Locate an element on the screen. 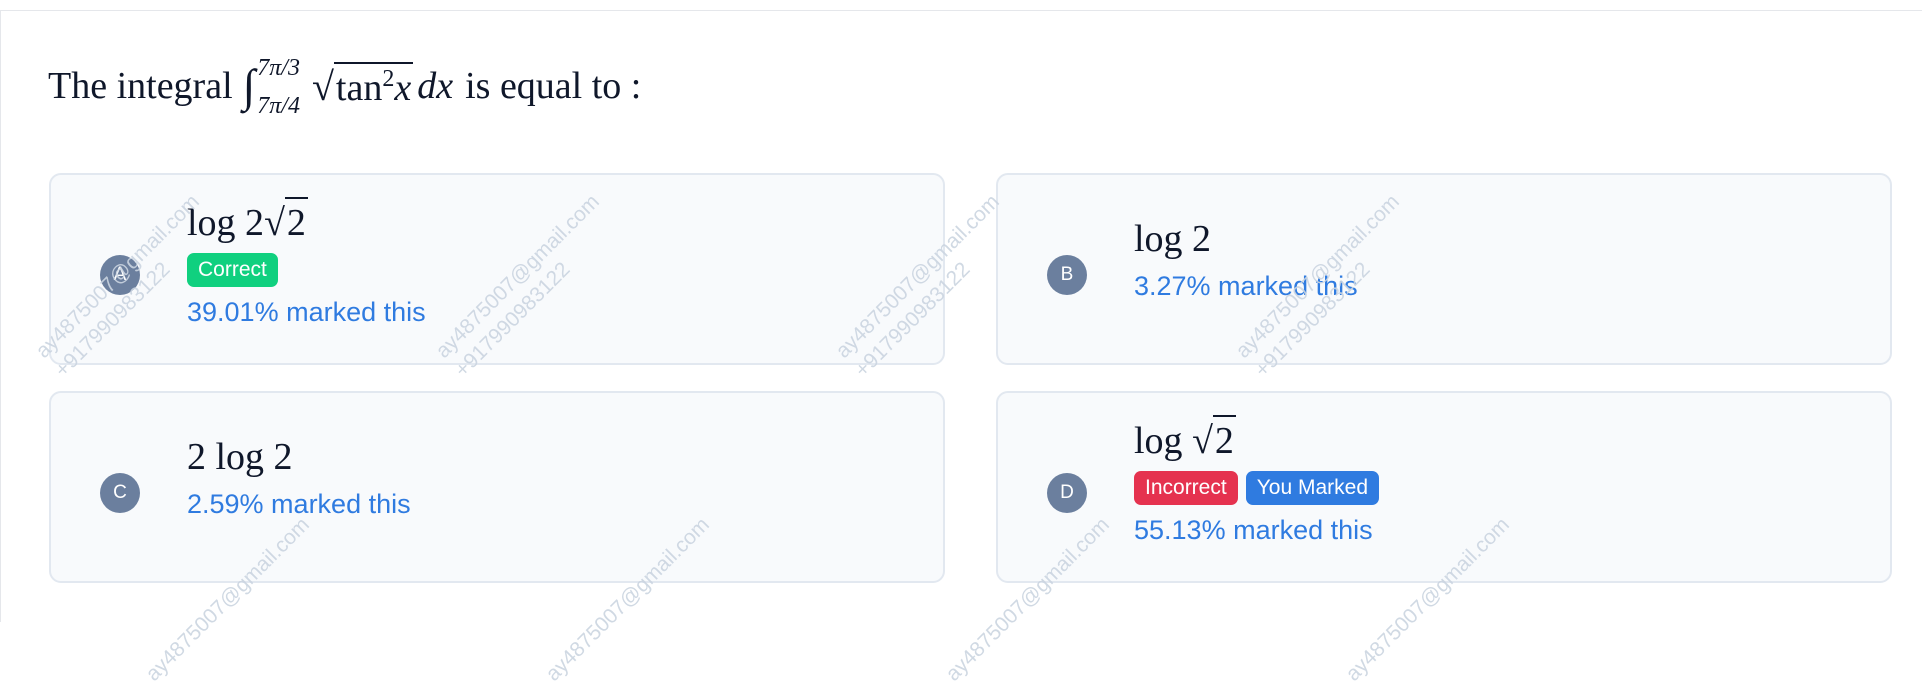  integrand-exponent: 2 is located at coordinates (388, 79).